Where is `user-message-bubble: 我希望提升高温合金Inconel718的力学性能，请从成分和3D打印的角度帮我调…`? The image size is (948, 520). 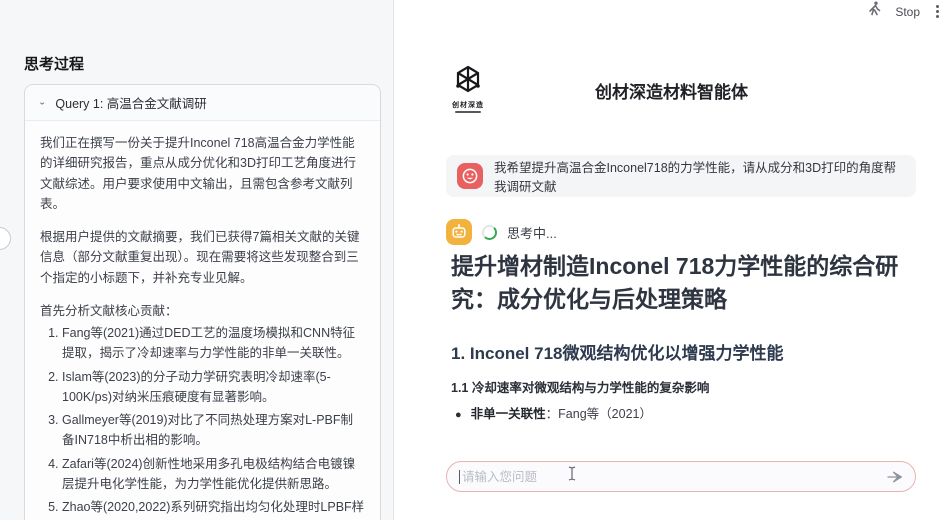
user-message-bubble: 我希望提升高温合金Inconel718的力学性能，请从成分和3D打印的角度帮我调… is located at coordinates (681, 176).